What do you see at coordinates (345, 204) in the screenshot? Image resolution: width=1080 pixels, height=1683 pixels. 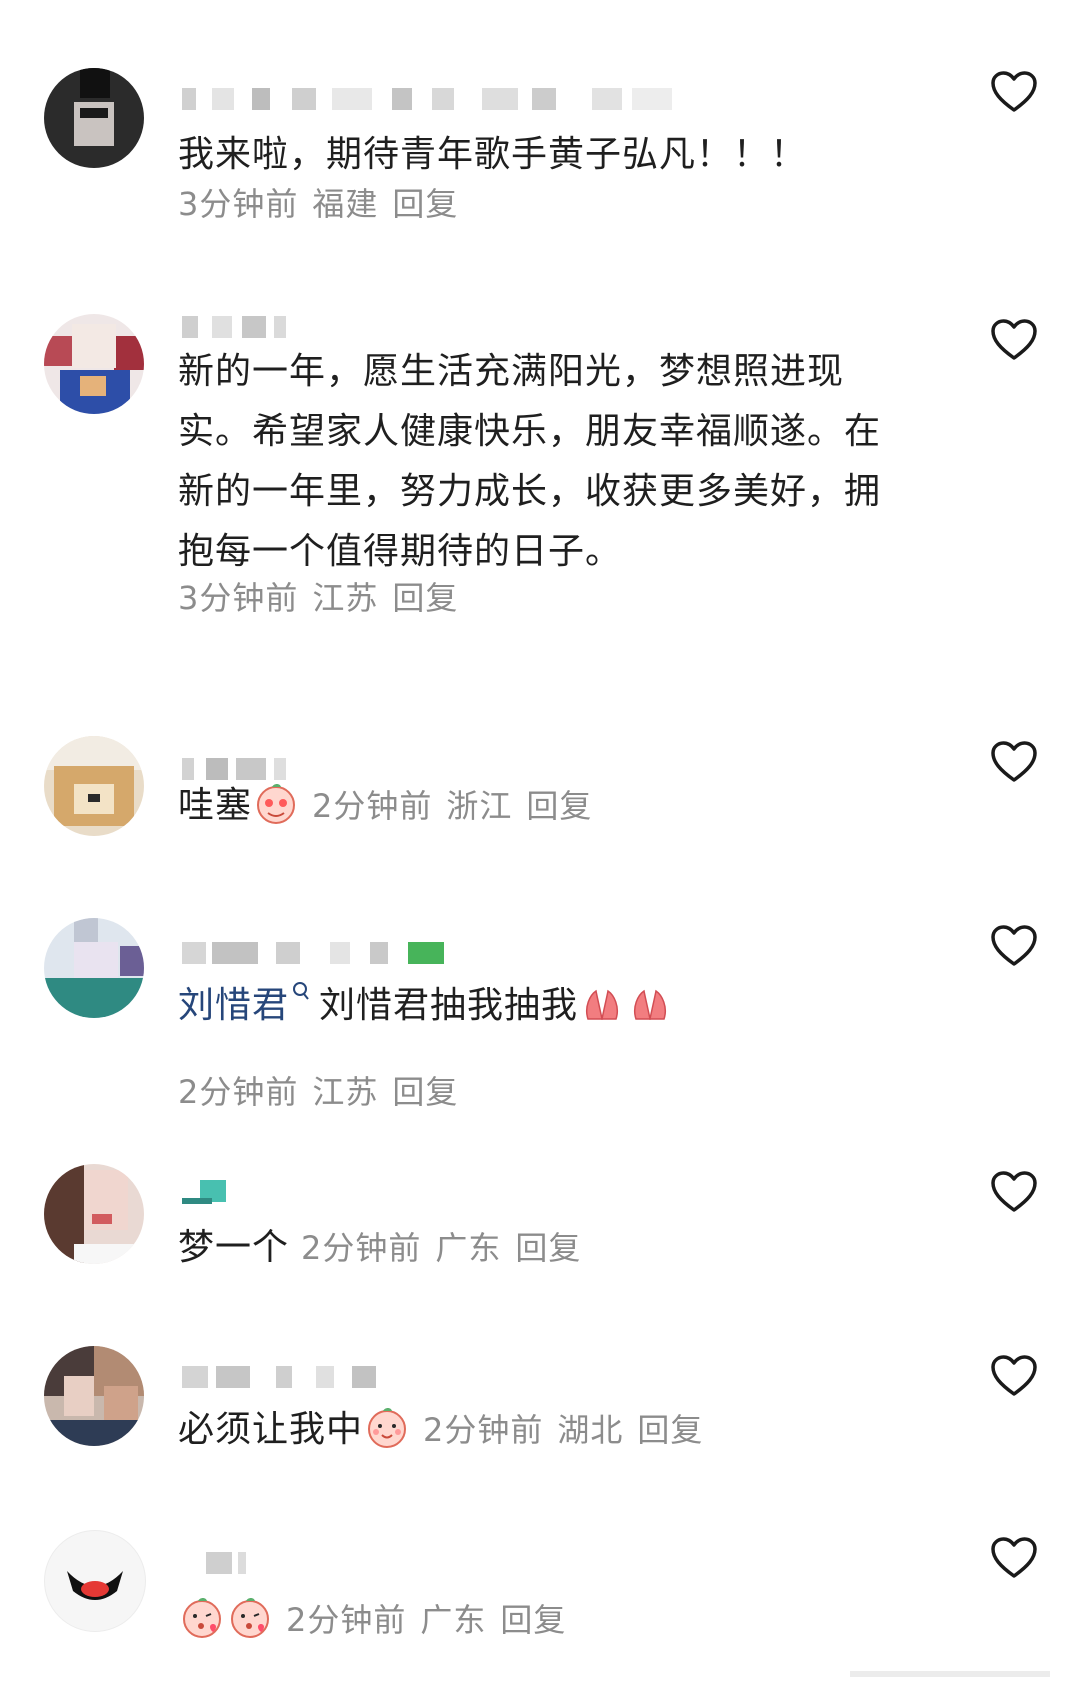 I see `comment-location: 福建` at bounding box center [345, 204].